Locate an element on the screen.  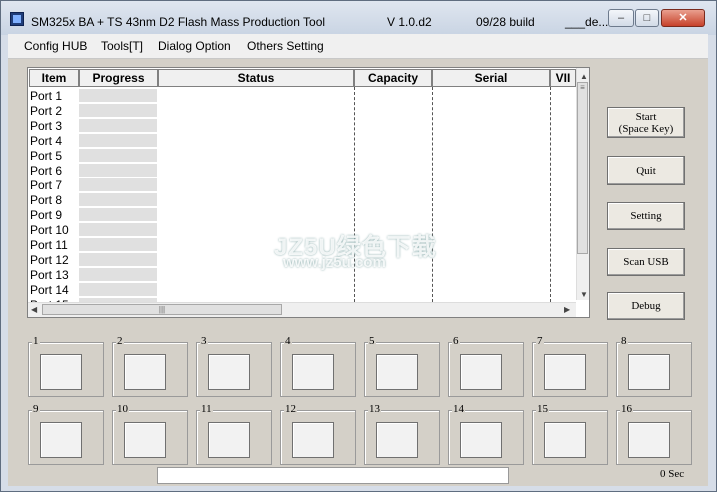
scroll-right-icon: ▶ is located at coordinates (567, 309).